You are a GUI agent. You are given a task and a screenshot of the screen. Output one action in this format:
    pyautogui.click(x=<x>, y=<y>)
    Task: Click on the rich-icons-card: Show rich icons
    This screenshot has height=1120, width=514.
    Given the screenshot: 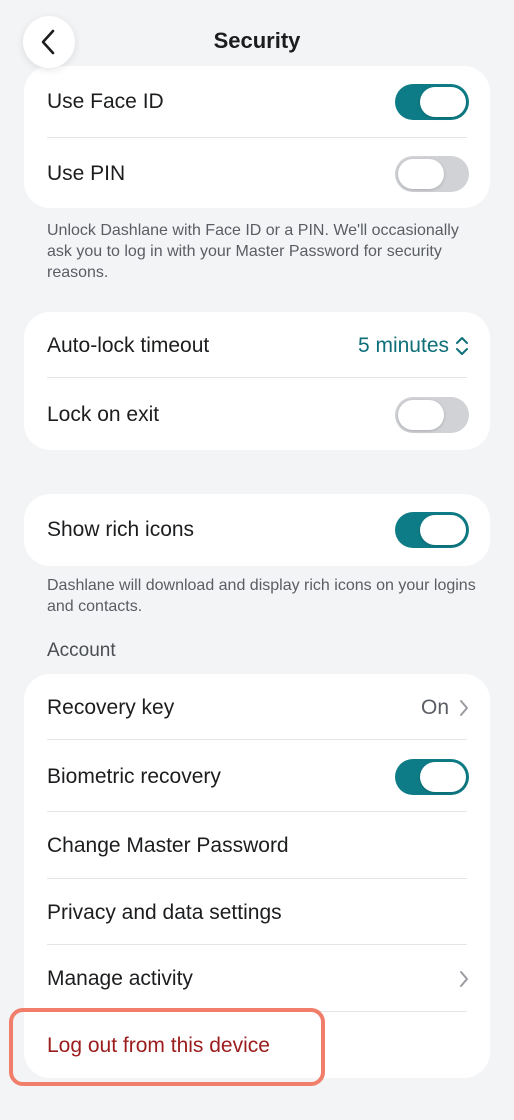 What is the action you would take?
    pyautogui.click(x=257, y=530)
    